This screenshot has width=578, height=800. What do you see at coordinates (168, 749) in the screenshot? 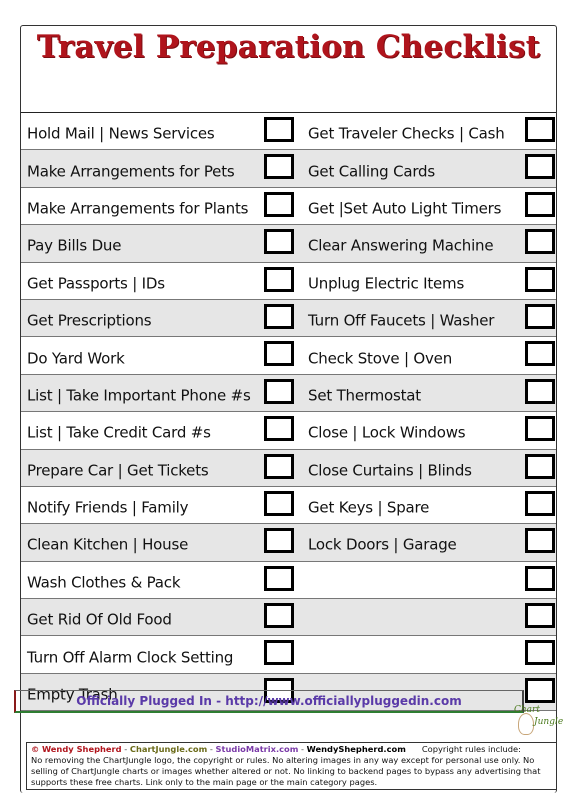
I see `chartjungle-link: ChartJungle.com` at bounding box center [168, 749].